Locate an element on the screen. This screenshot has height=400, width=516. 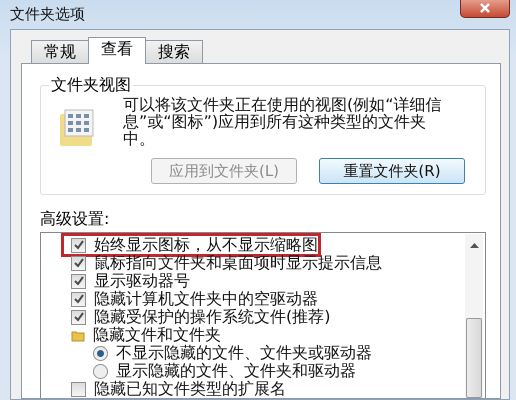
window-title: 文件夹选项 is located at coordinates (47, 14).